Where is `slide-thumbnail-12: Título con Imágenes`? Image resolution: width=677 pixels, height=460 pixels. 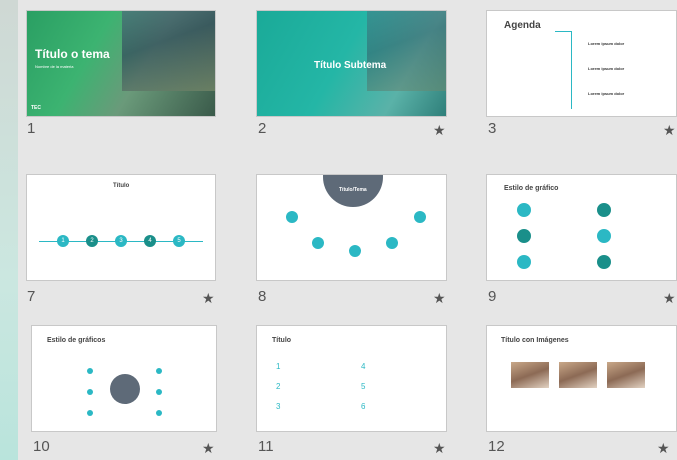 slide-thumbnail-12: Título con Imágenes is located at coordinates (581, 378).